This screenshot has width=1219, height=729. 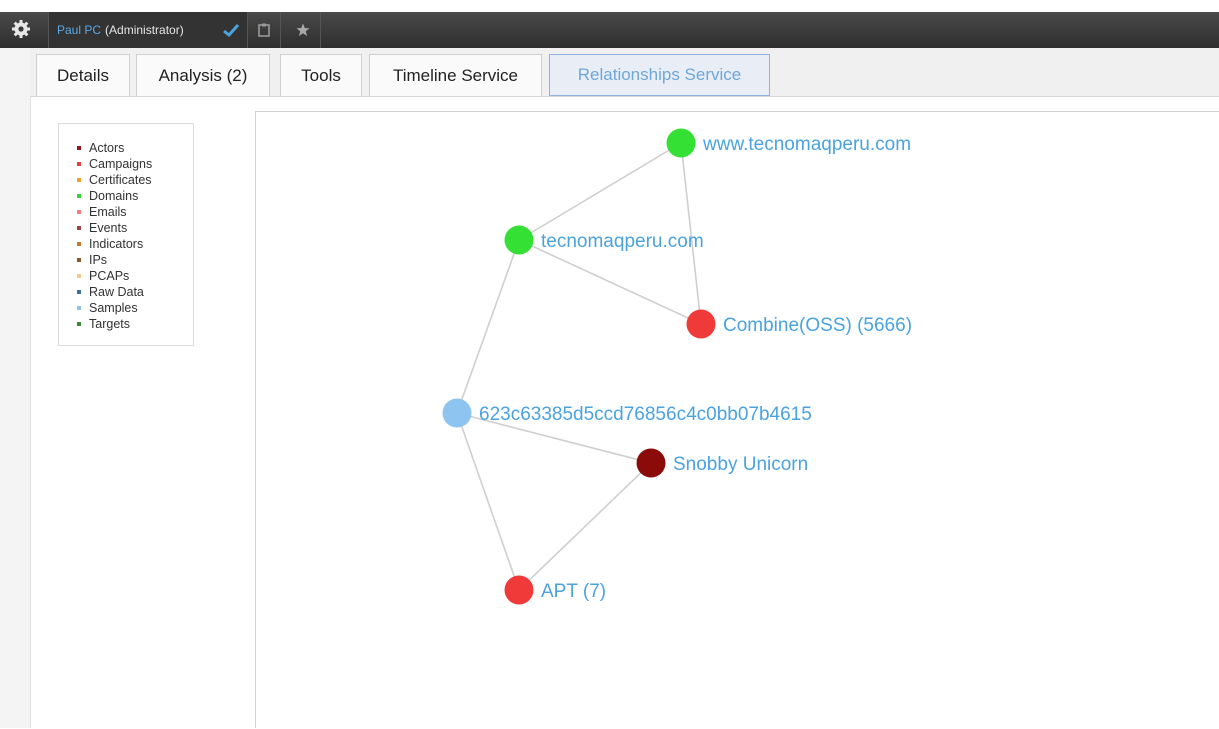 I want to click on legend-label: Actors, so click(x=107, y=148).